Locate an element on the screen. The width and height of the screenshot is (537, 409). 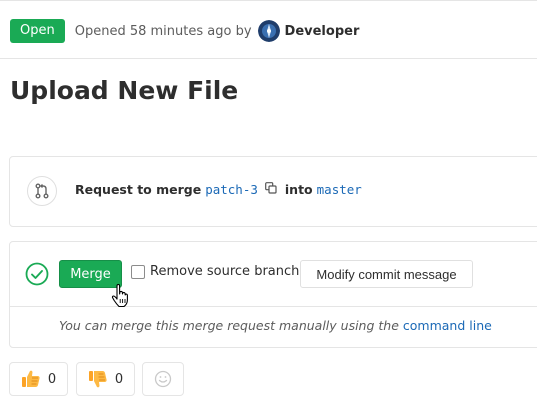
thumbs-up-count: 0 is located at coordinates (52, 379).